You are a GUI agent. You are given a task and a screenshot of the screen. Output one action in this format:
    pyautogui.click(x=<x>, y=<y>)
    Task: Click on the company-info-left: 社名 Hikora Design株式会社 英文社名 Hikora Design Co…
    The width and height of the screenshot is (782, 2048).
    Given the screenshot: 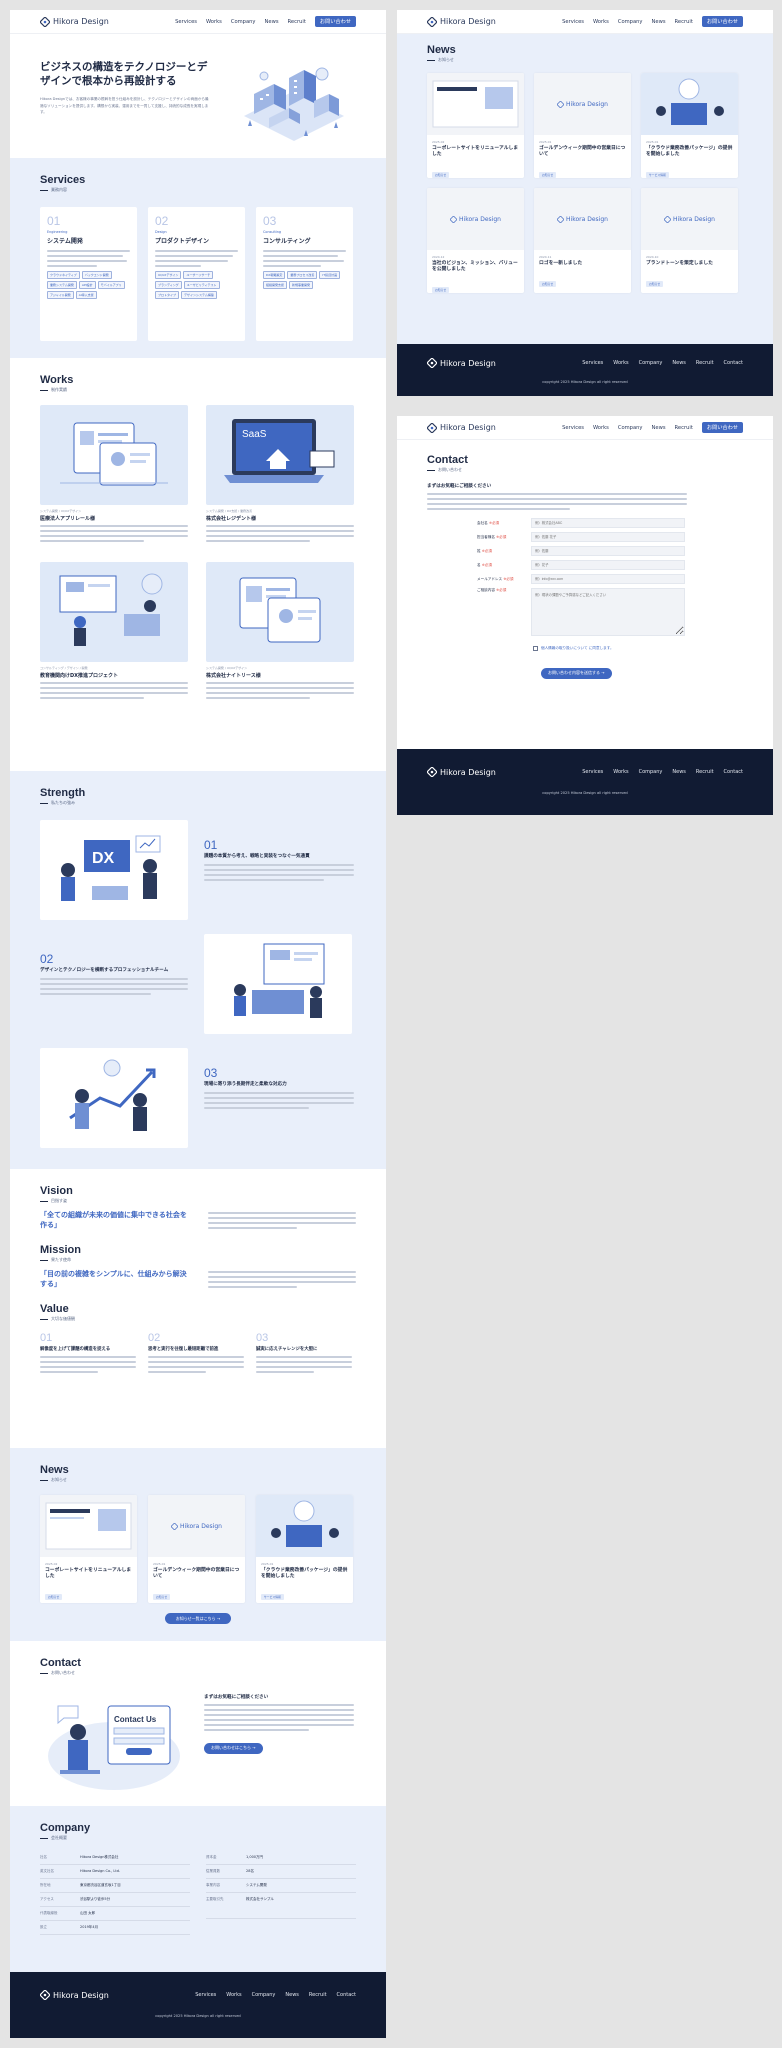 What is the action you would take?
    pyautogui.click(x=115, y=1893)
    